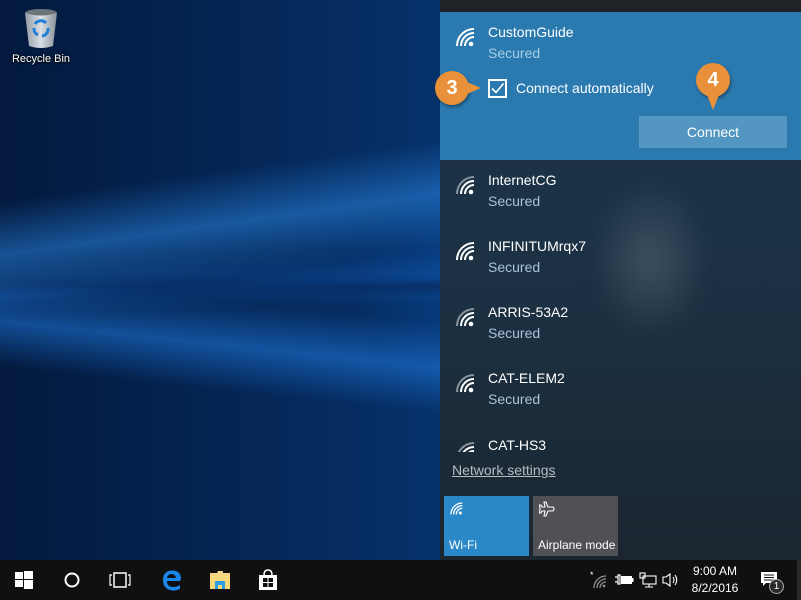 This screenshot has width=801, height=600. I want to click on desktop-icon-recycle-bin: Recycle Bin, so click(41, 35).